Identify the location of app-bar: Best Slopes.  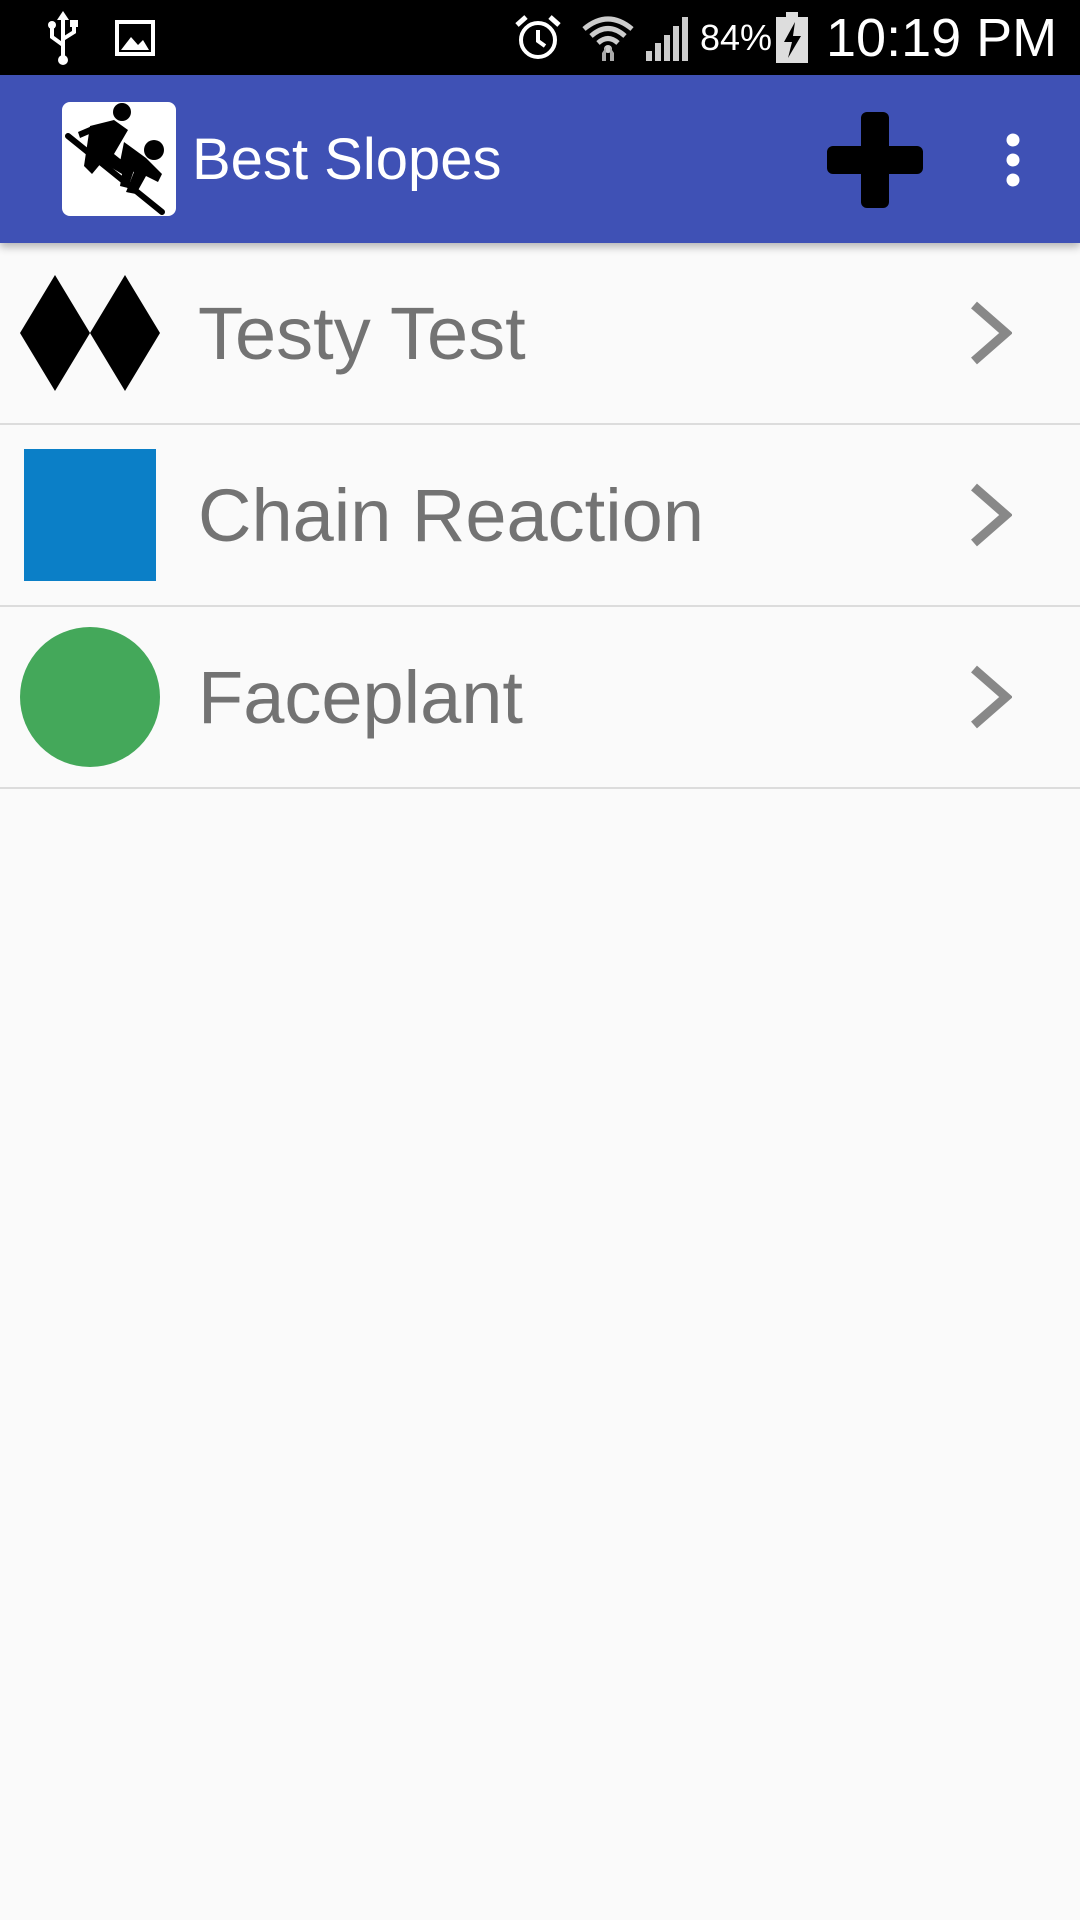
(540, 159).